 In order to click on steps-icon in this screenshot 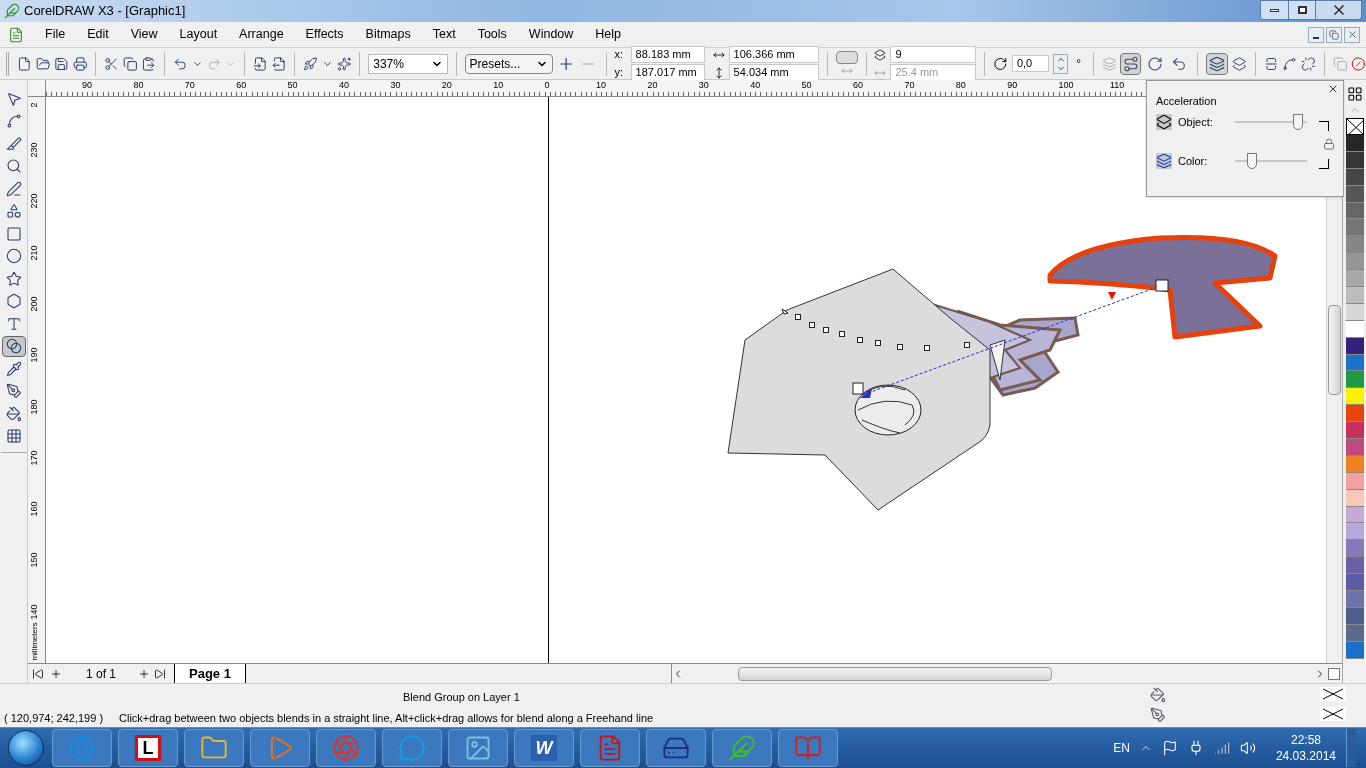, I will do `click(880, 54)`.